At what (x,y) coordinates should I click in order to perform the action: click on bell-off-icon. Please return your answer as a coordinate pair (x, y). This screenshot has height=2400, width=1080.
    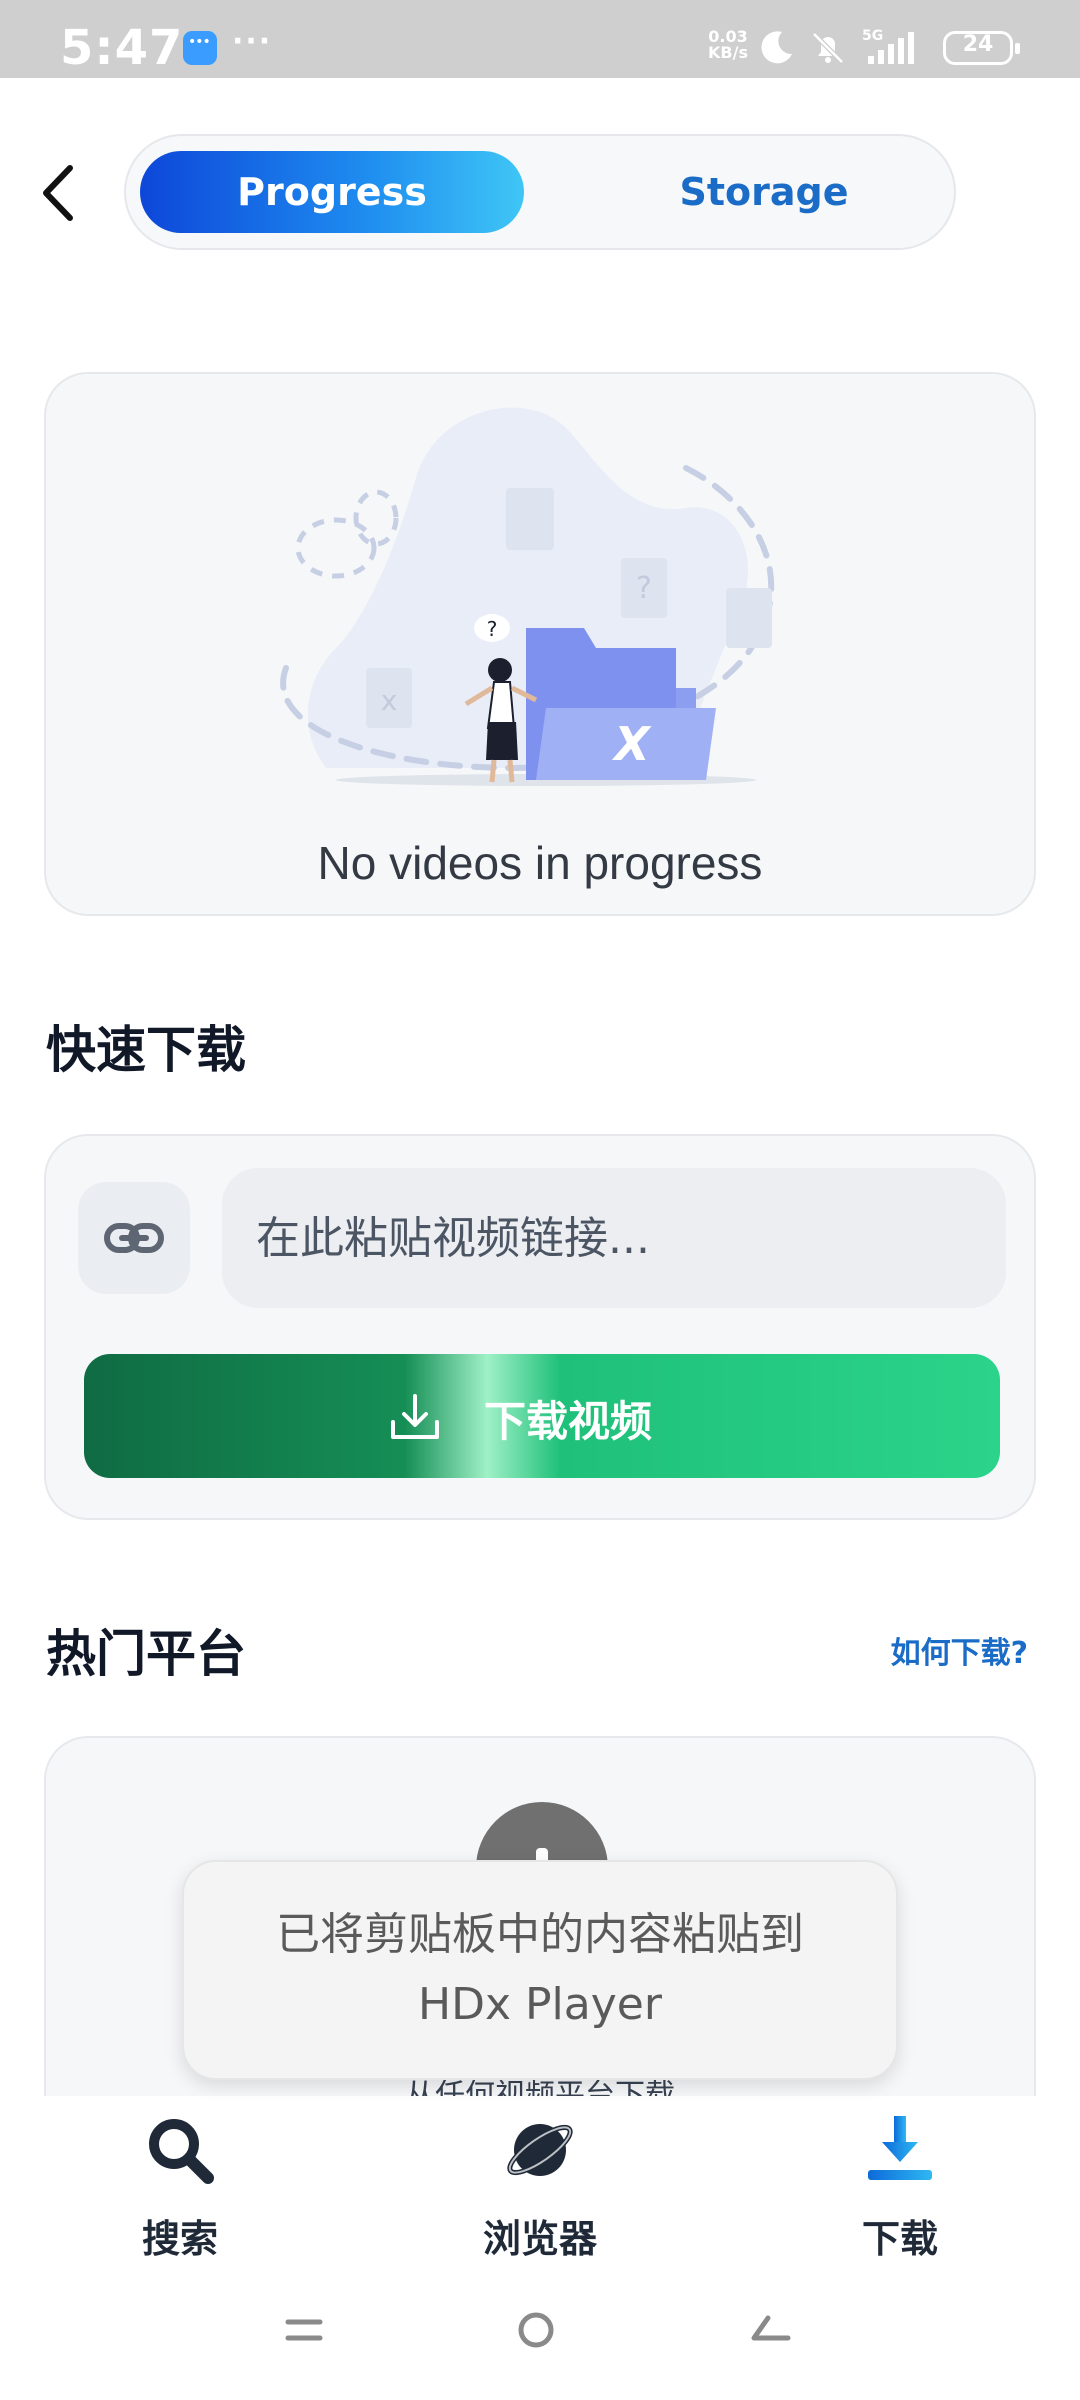
    Looking at the image, I should click on (828, 48).